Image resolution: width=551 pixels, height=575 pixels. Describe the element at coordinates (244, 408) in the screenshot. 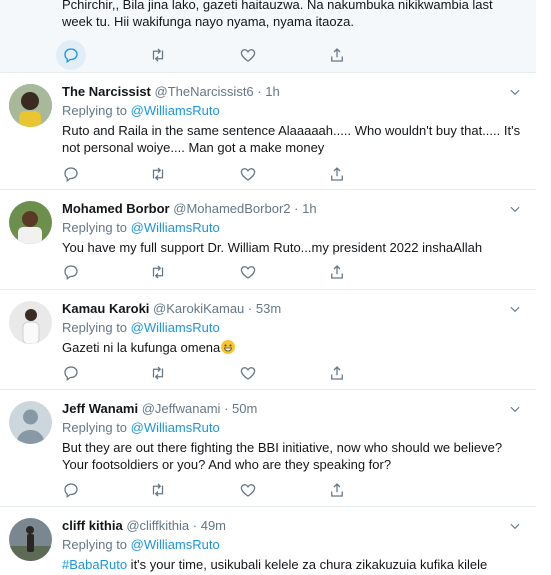

I see `timestamp: 50m` at that location.